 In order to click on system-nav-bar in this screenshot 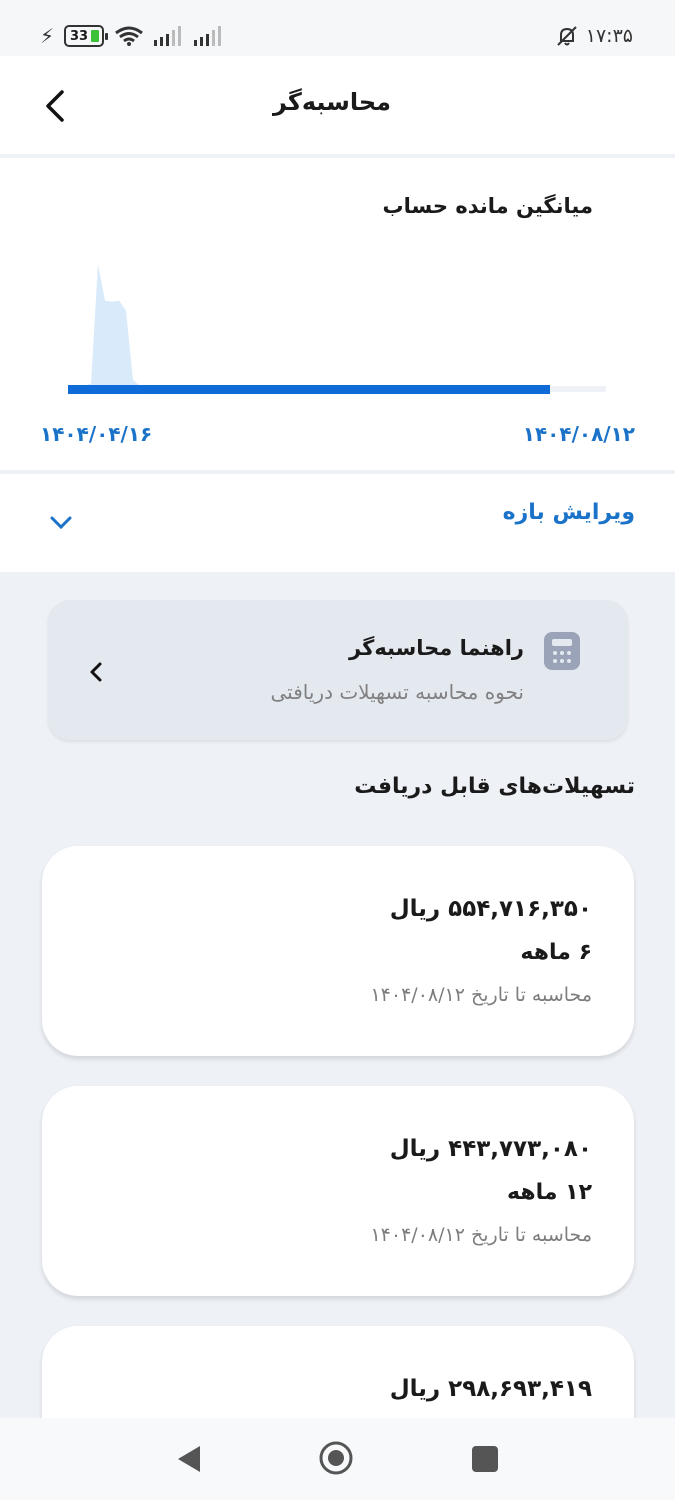, I will do `click(337, 1459)`.